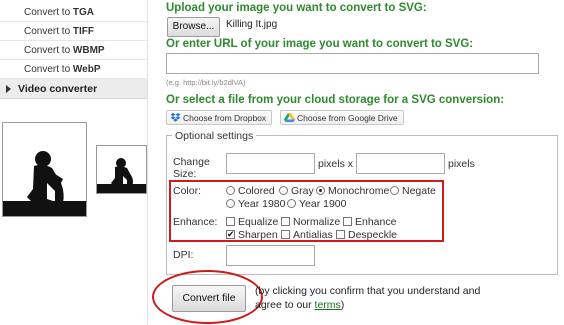 The width and height of the screenshot is (564, 325). I want to click on sidebar-item-format: WBMP, so click(88, 50).